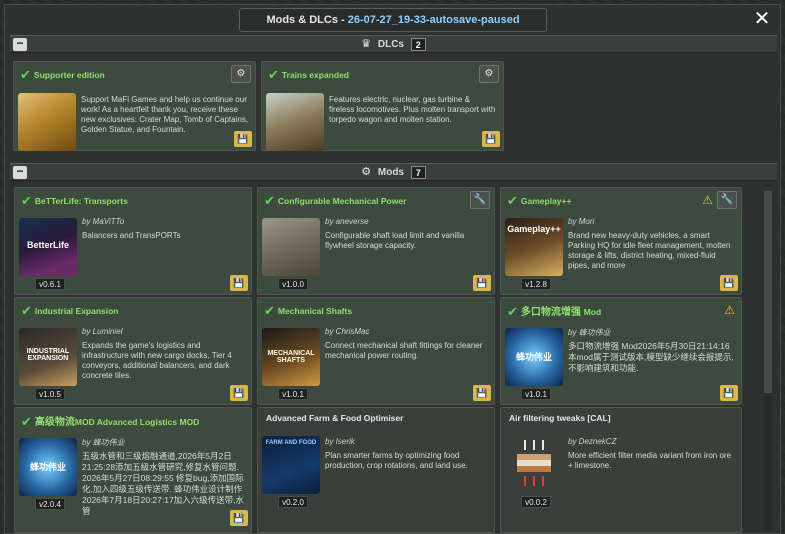  Describe the element at coordinates (76, 311) in the screenshot. I see `mod-card-title: Industrial Expansion` at that location.